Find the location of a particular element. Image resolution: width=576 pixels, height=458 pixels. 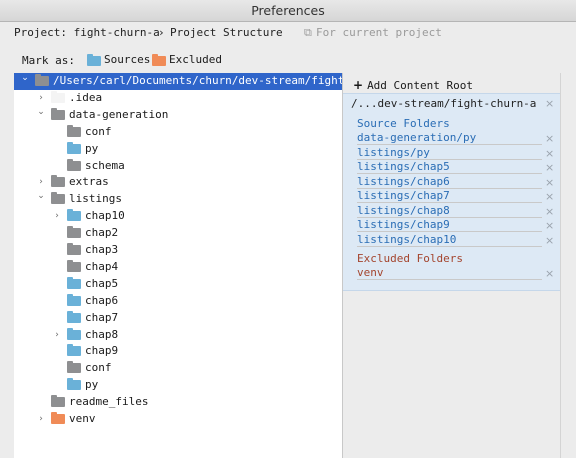

tree-node-label: chap4 is located at coordinates (102, 266).